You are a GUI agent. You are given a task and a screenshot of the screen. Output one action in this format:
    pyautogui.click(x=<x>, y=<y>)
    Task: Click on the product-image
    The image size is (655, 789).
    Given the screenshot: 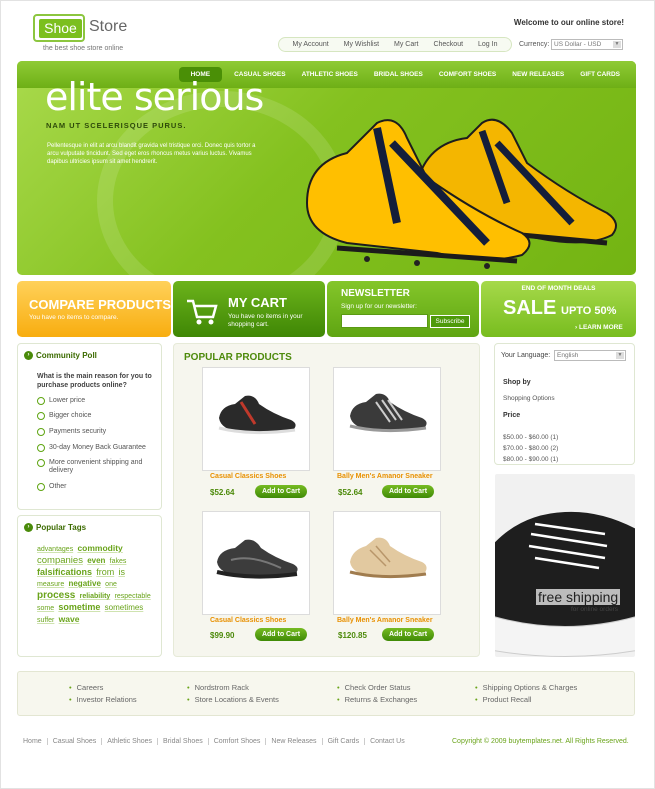 What is the action you would take?
    pyautogui.click(x=257, y=415)
    